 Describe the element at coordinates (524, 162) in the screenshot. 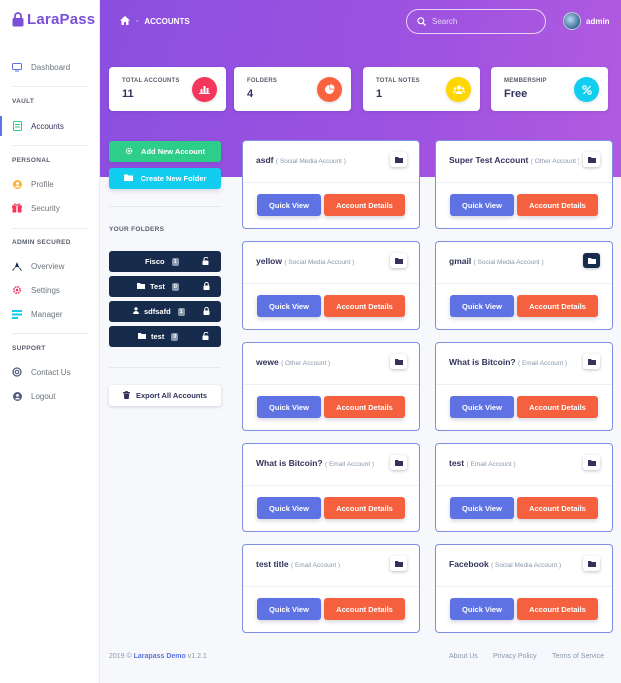

I see `account-card-header: Super Test Account ( Other Account )` at that location.